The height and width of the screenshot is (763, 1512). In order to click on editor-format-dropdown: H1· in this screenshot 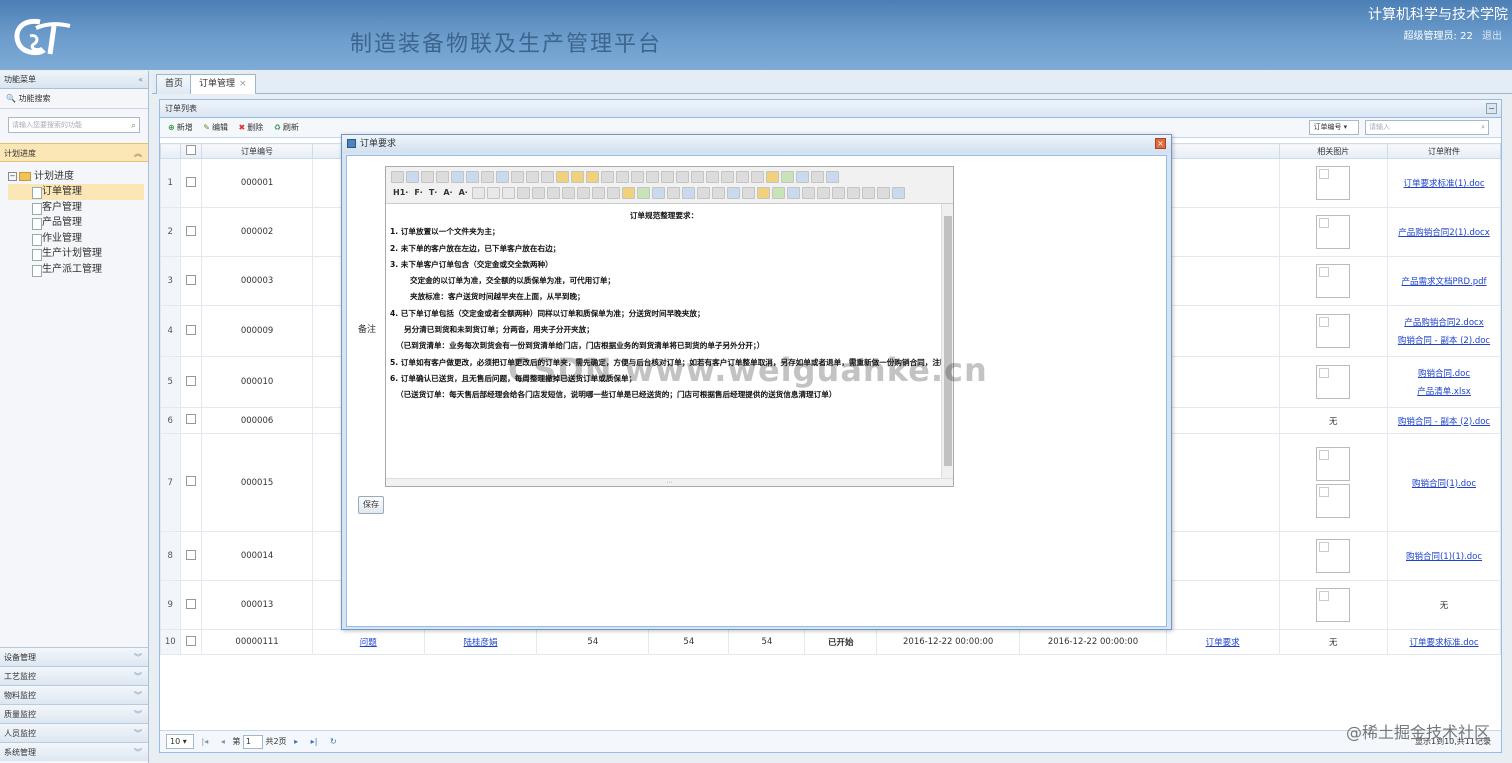, I will do `click(400, 193)`.